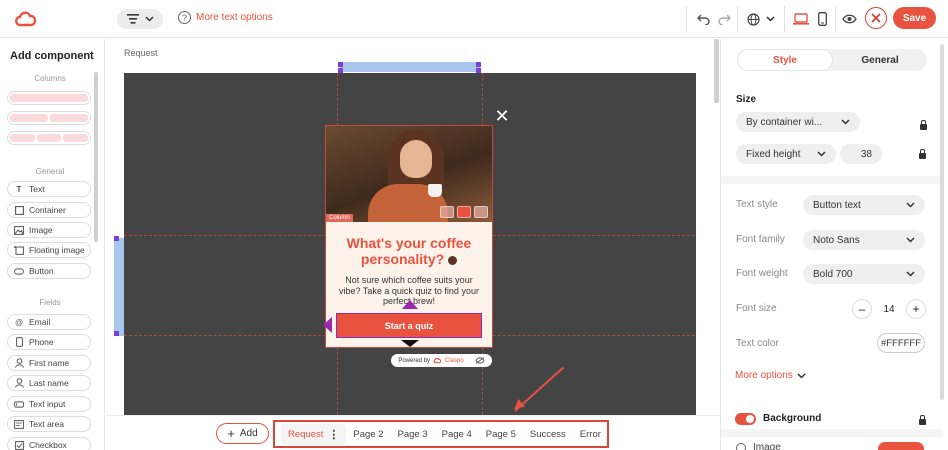  Describe the element at coordinates (849, 19) in the screenshot. I see `preview-eye-icon` at that location.